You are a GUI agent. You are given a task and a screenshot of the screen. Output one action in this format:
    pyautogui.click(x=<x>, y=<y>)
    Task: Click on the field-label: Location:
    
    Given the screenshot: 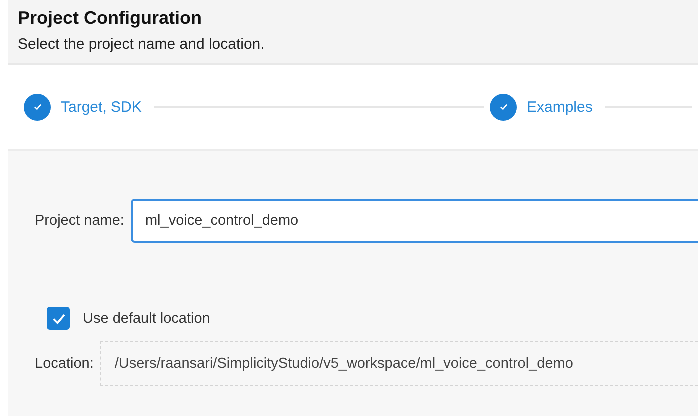 What is the action you would take?
    pyautogui.click(x=64, y=364)
    